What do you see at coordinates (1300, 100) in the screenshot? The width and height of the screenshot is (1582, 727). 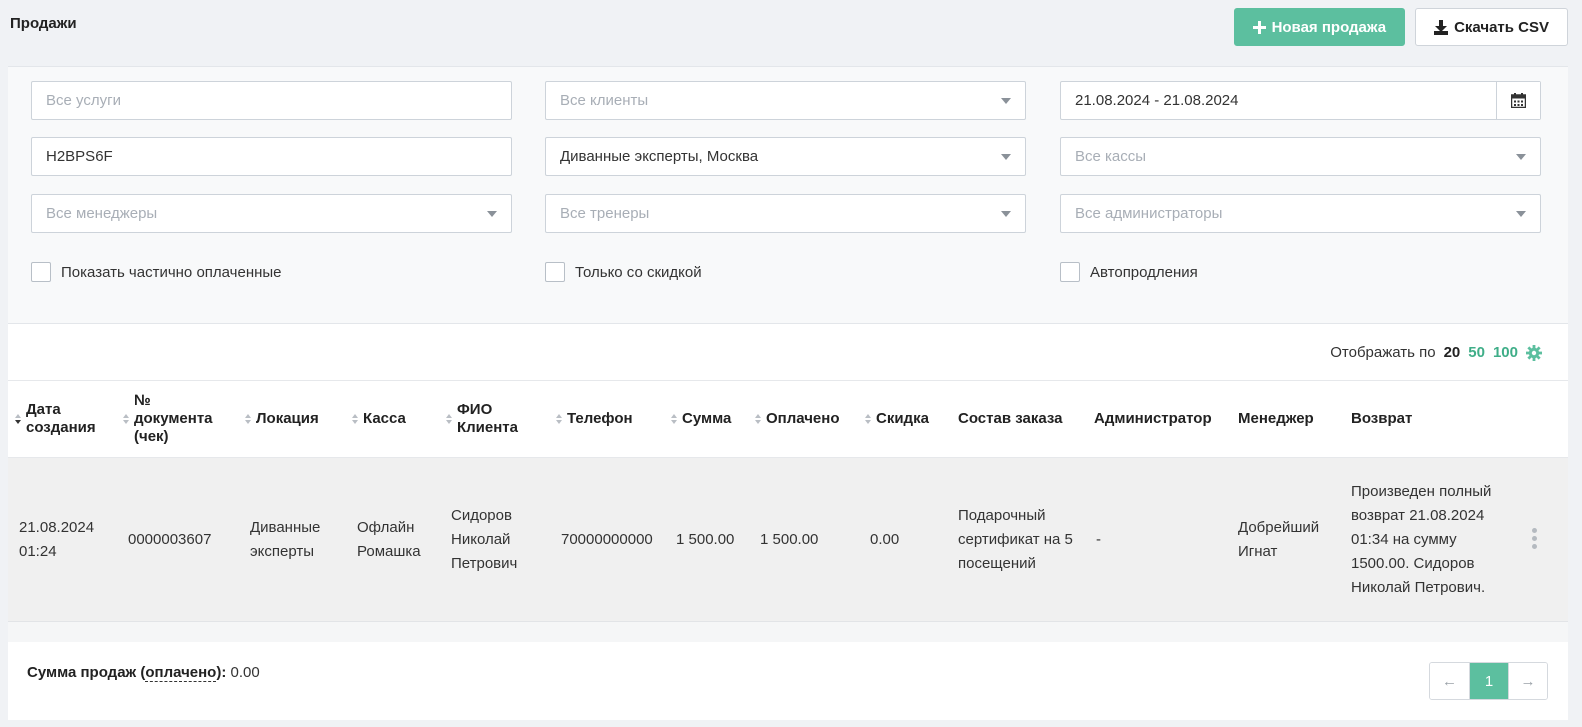 I see `date-range-input: 21.08.2024 - 21.08.2024` at bounding box center [1300, 100].